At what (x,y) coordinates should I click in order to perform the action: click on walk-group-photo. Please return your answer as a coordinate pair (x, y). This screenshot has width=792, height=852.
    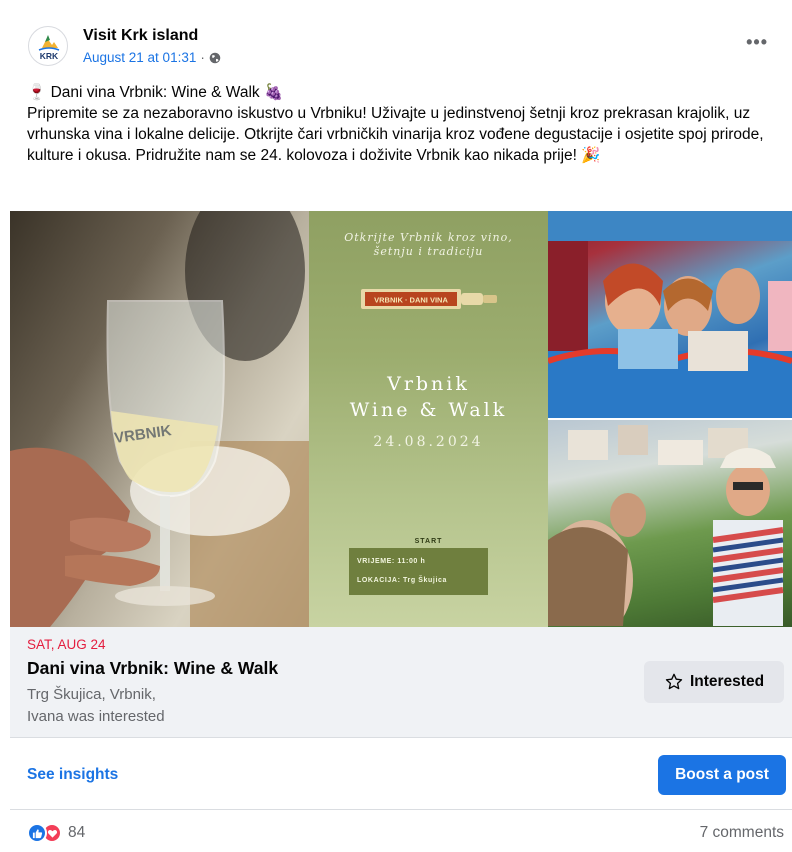
    Looking at the image, I should click on (670, 523).